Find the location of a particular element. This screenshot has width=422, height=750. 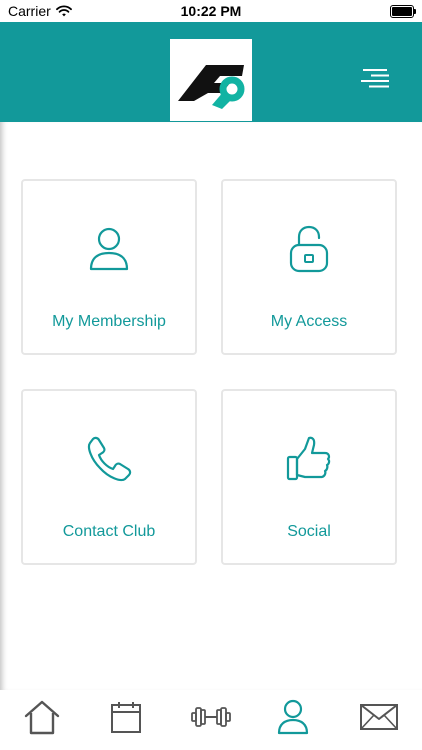

app-header is located at coordinates (211, 72).